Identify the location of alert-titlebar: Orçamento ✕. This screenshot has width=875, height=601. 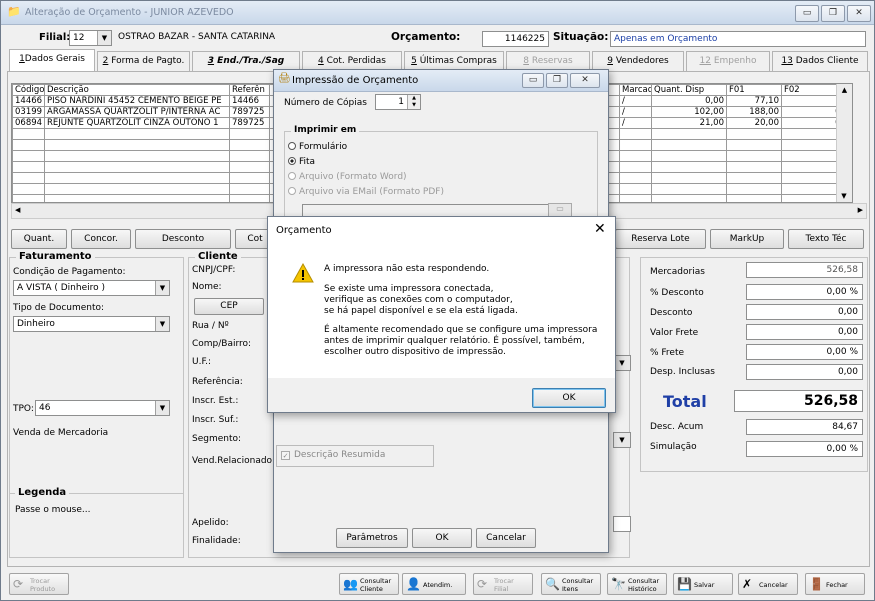
(441, 230).